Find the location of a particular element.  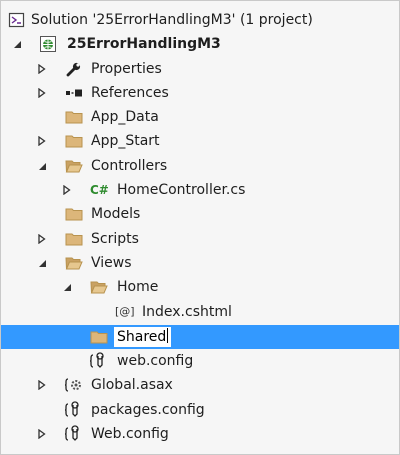

razor-file-icon: [@] is located at coordinates (125, 311).